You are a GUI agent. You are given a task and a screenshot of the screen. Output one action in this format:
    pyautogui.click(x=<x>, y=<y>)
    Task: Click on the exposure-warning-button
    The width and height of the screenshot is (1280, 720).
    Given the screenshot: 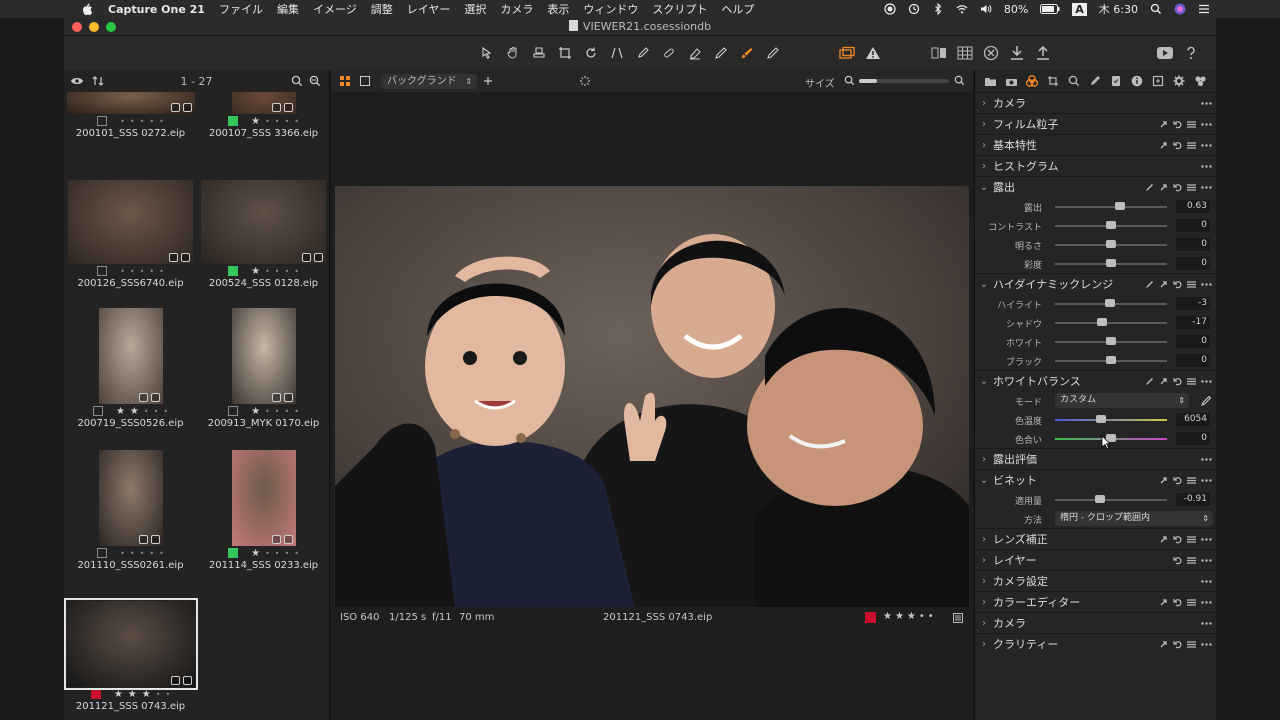 What is the action you would take?
    pyautogui.click(x=873, y=53)
    